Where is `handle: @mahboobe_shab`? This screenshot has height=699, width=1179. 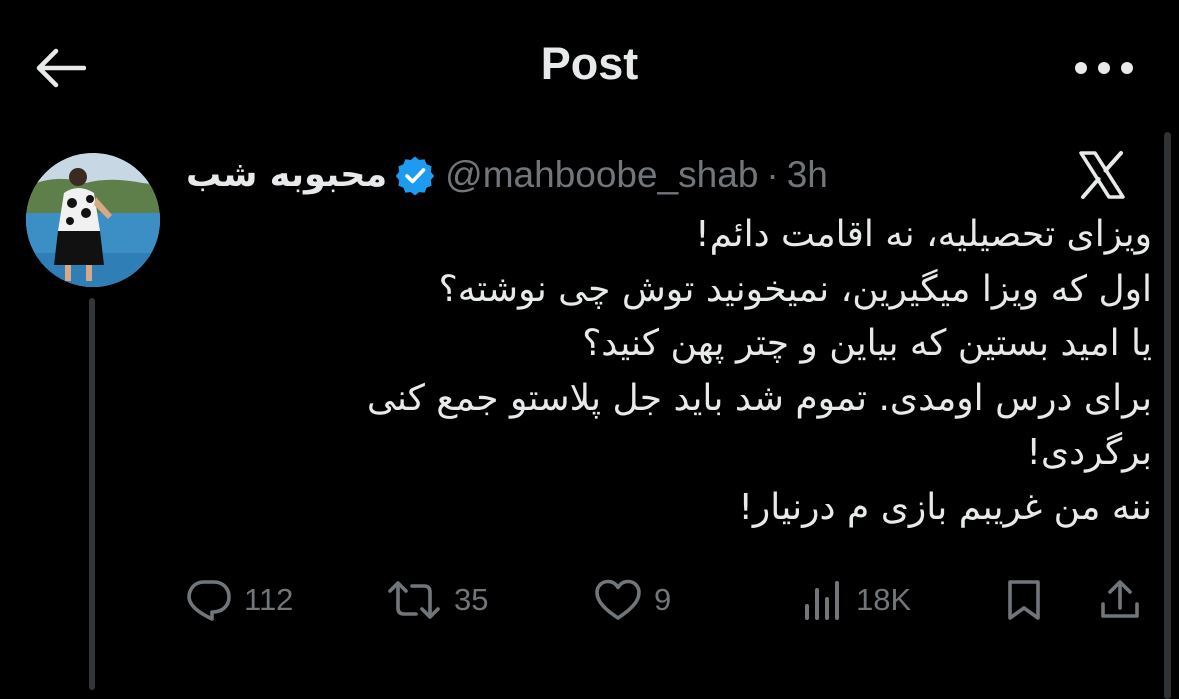
handle: @mahboobe_shab is located at coordinates (601, 175).